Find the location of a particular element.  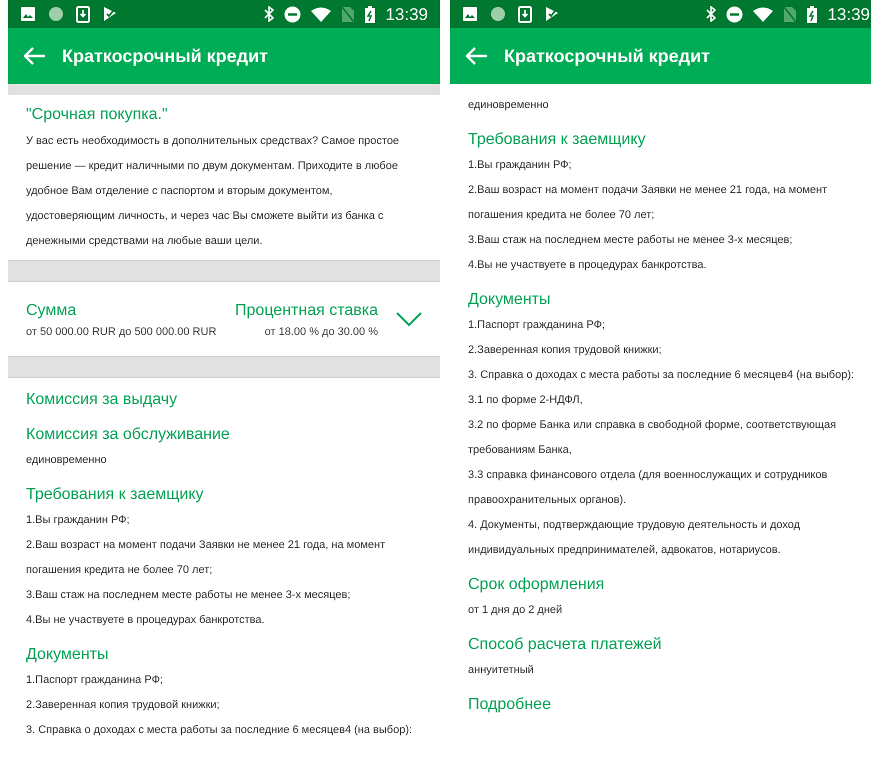

section-text: 3.1 по форме 2-НДФЛ, is located at coordinates (526, 400).